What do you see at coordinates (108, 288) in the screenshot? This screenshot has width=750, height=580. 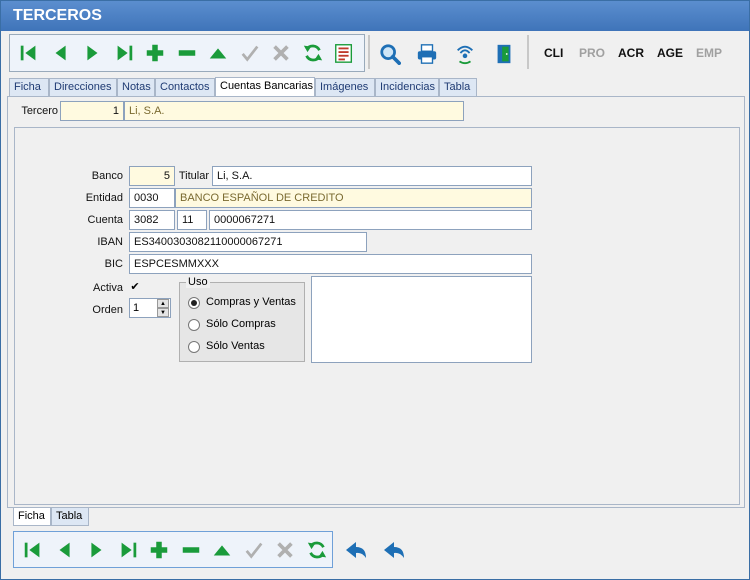 I see `activa-label: Activa` at bounding box center [108, 288].